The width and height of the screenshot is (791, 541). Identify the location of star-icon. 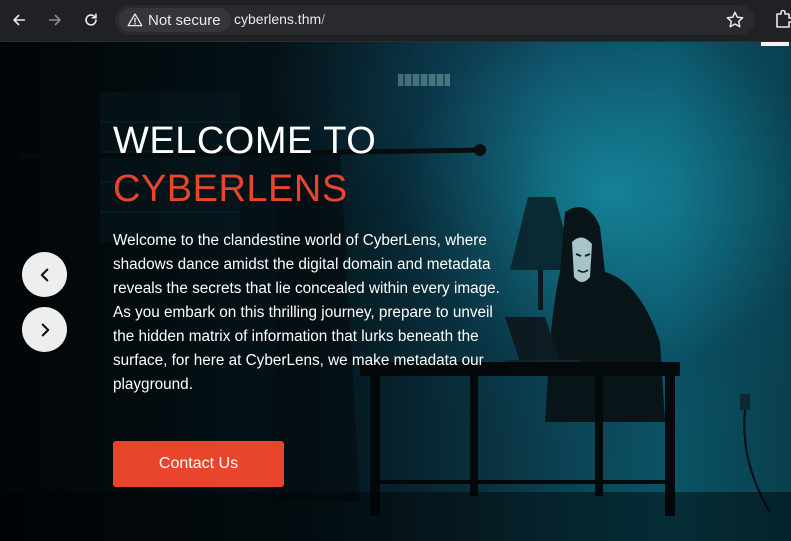
(735, 20).